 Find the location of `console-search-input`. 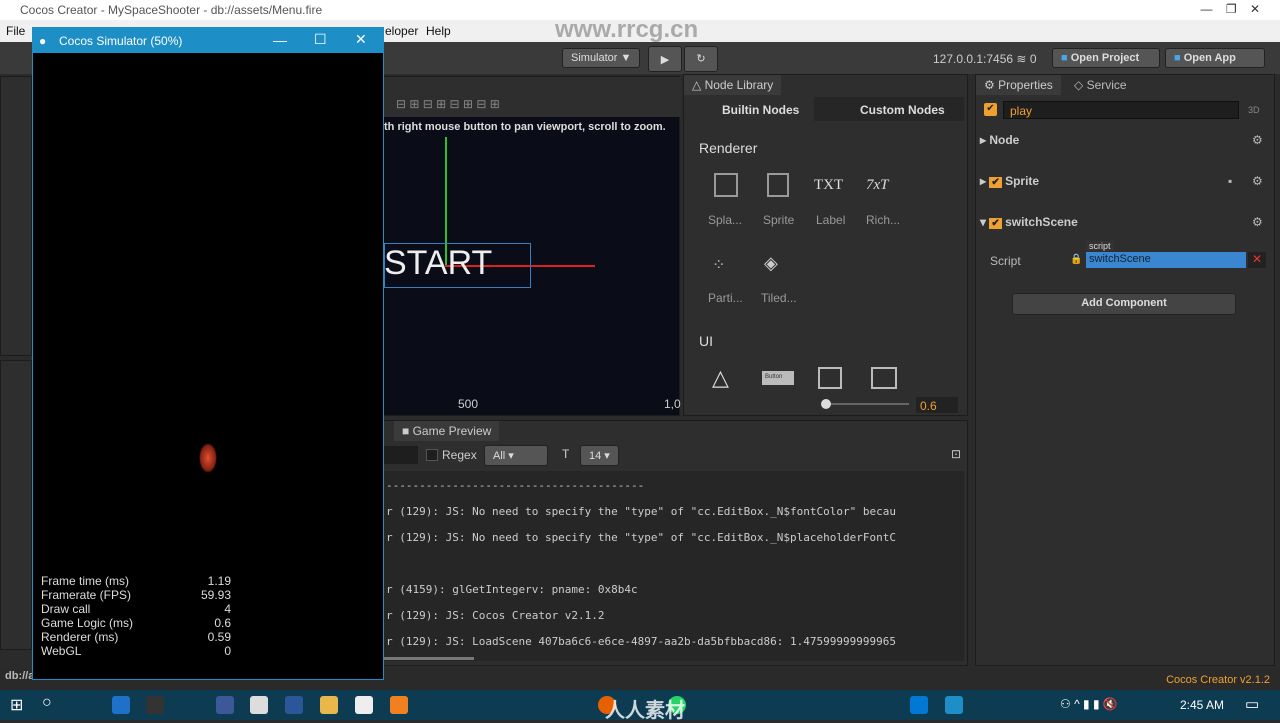

console-search-input is located at coordinates (401, 455).